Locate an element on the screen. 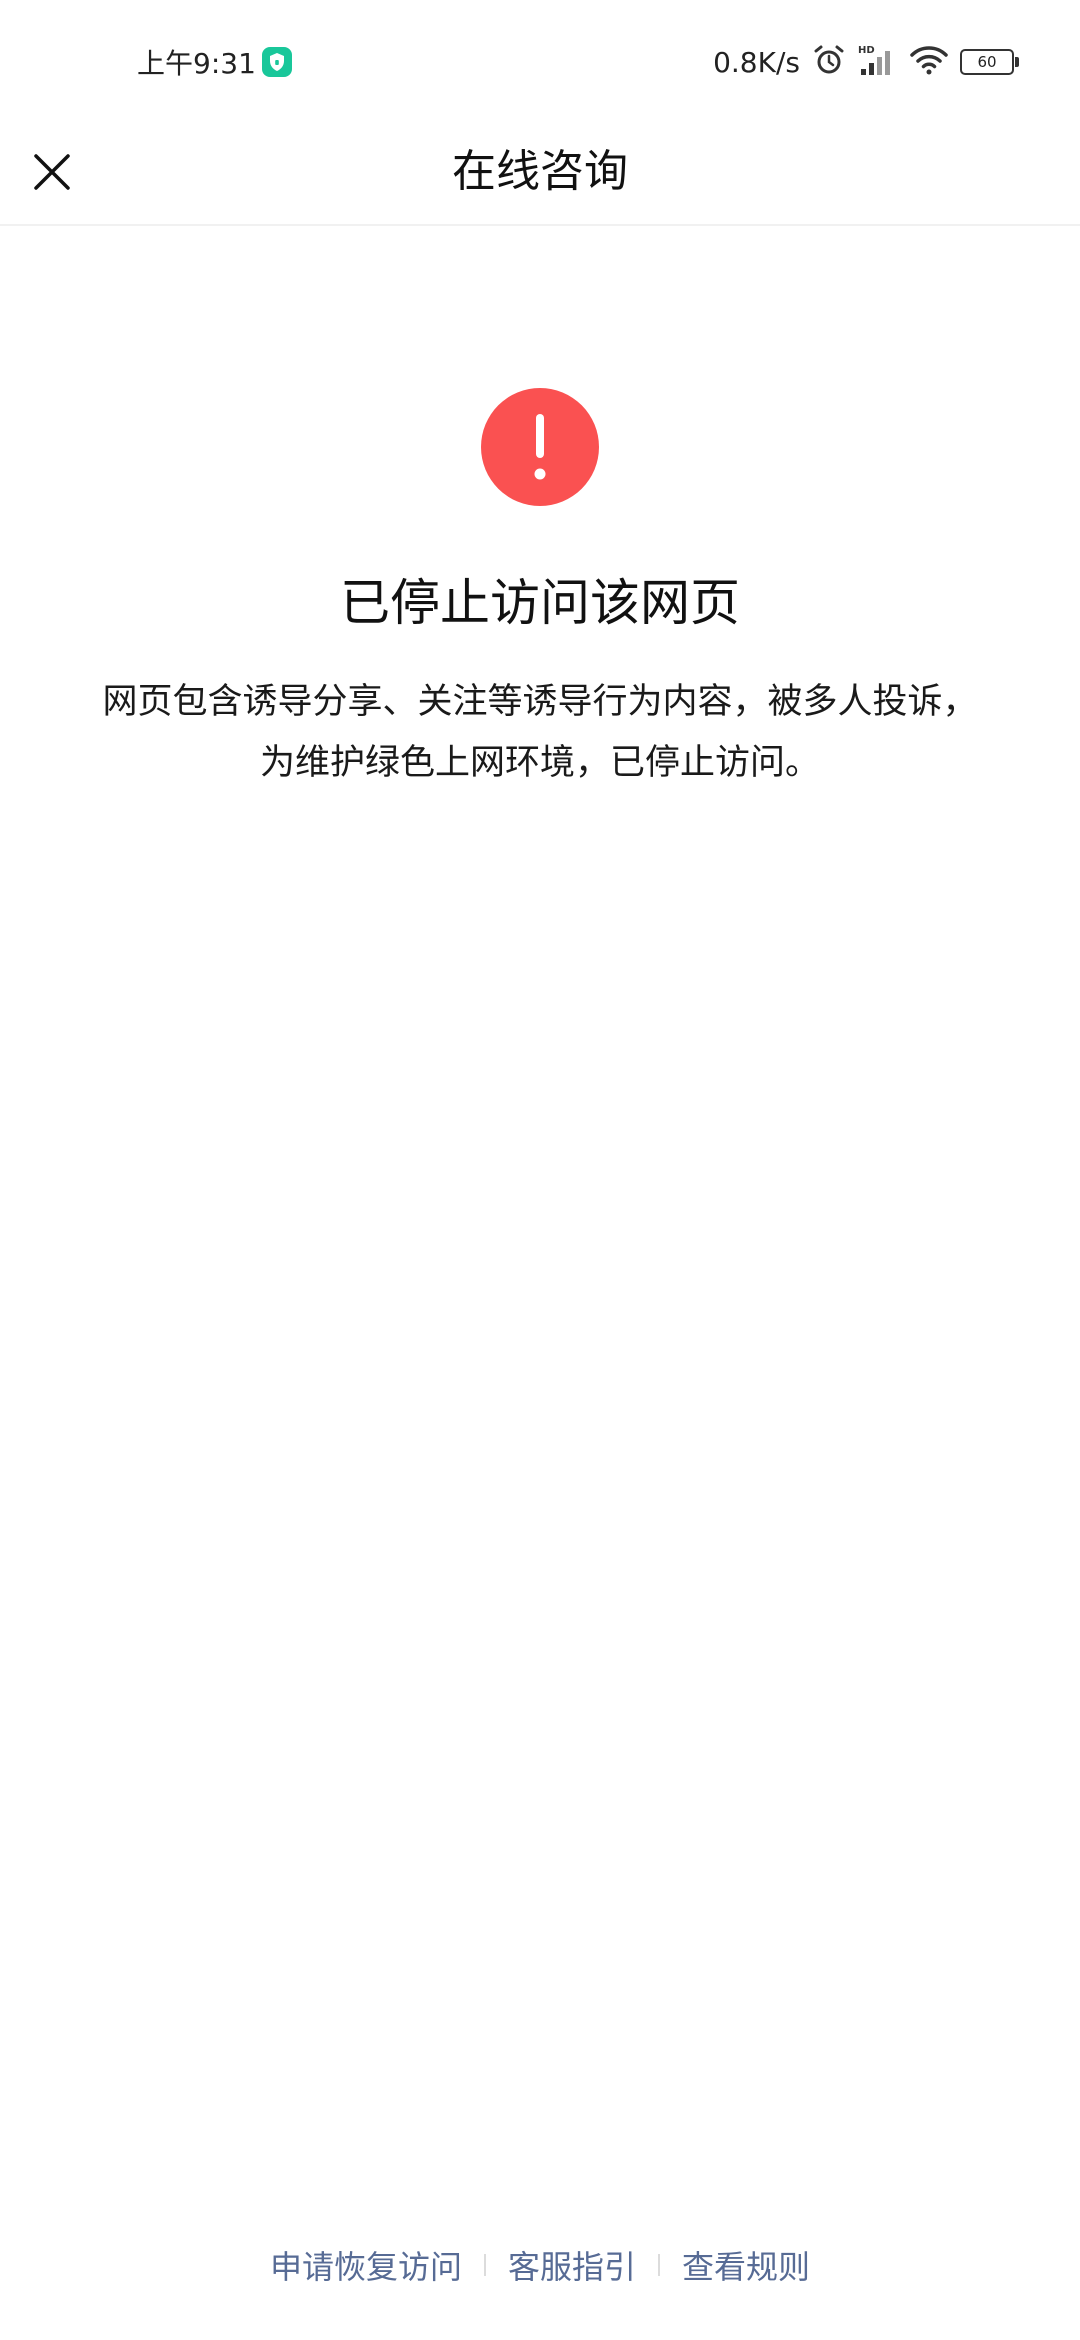 This screenshot has height=2340, width=1080. status-time: 上午9:31 is located at coordinates (196, 63).